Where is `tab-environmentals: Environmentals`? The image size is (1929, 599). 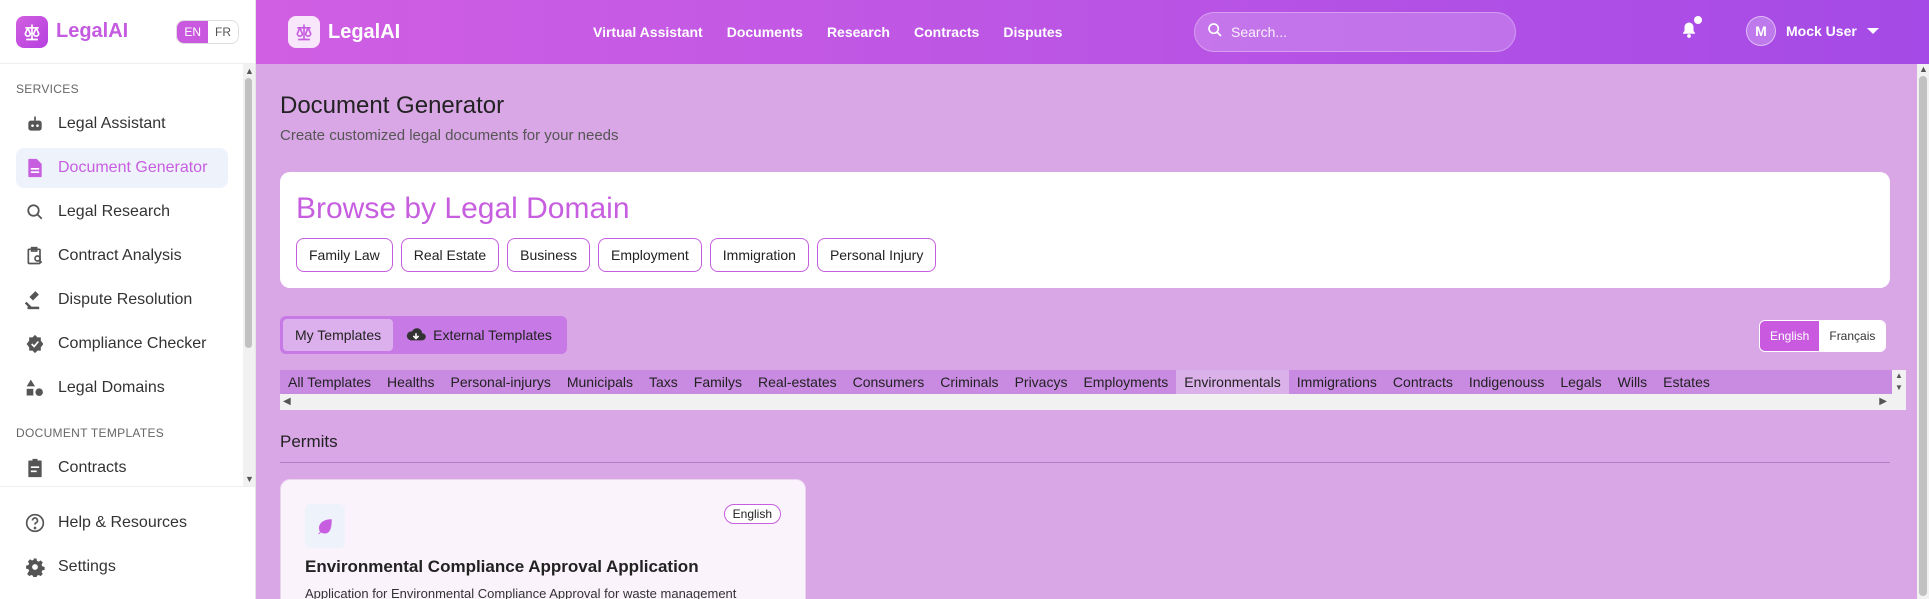
tab-environmentals: Environmentals is located at coordinates (1232, 382).